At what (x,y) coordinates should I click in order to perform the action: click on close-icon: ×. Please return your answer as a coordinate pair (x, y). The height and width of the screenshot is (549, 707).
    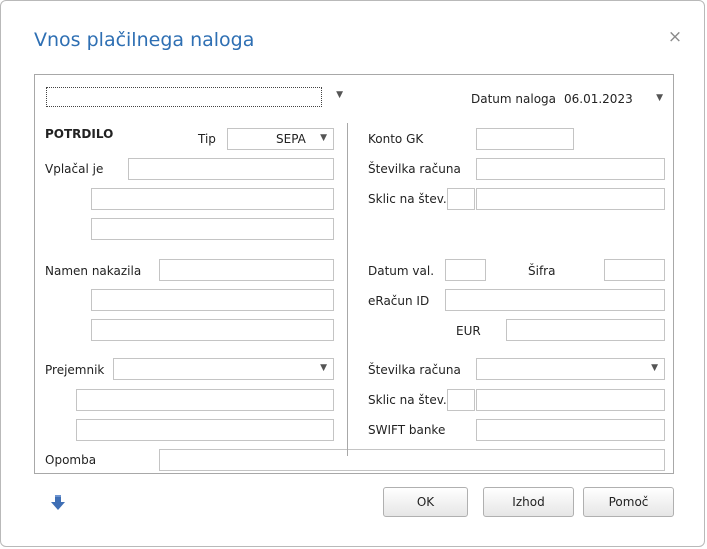
    Looking at the image, I should click on (675, 37).